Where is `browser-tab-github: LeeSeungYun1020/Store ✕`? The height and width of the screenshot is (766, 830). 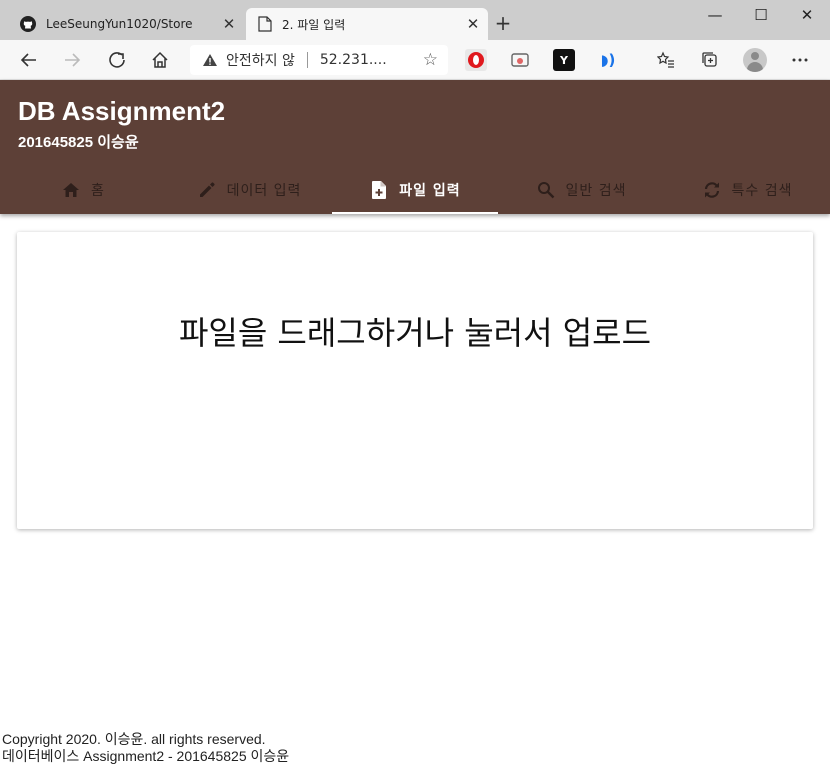
browser-tab-github: LeeSeungYun1020/Store ✕ is located at coordinates (126, 24).